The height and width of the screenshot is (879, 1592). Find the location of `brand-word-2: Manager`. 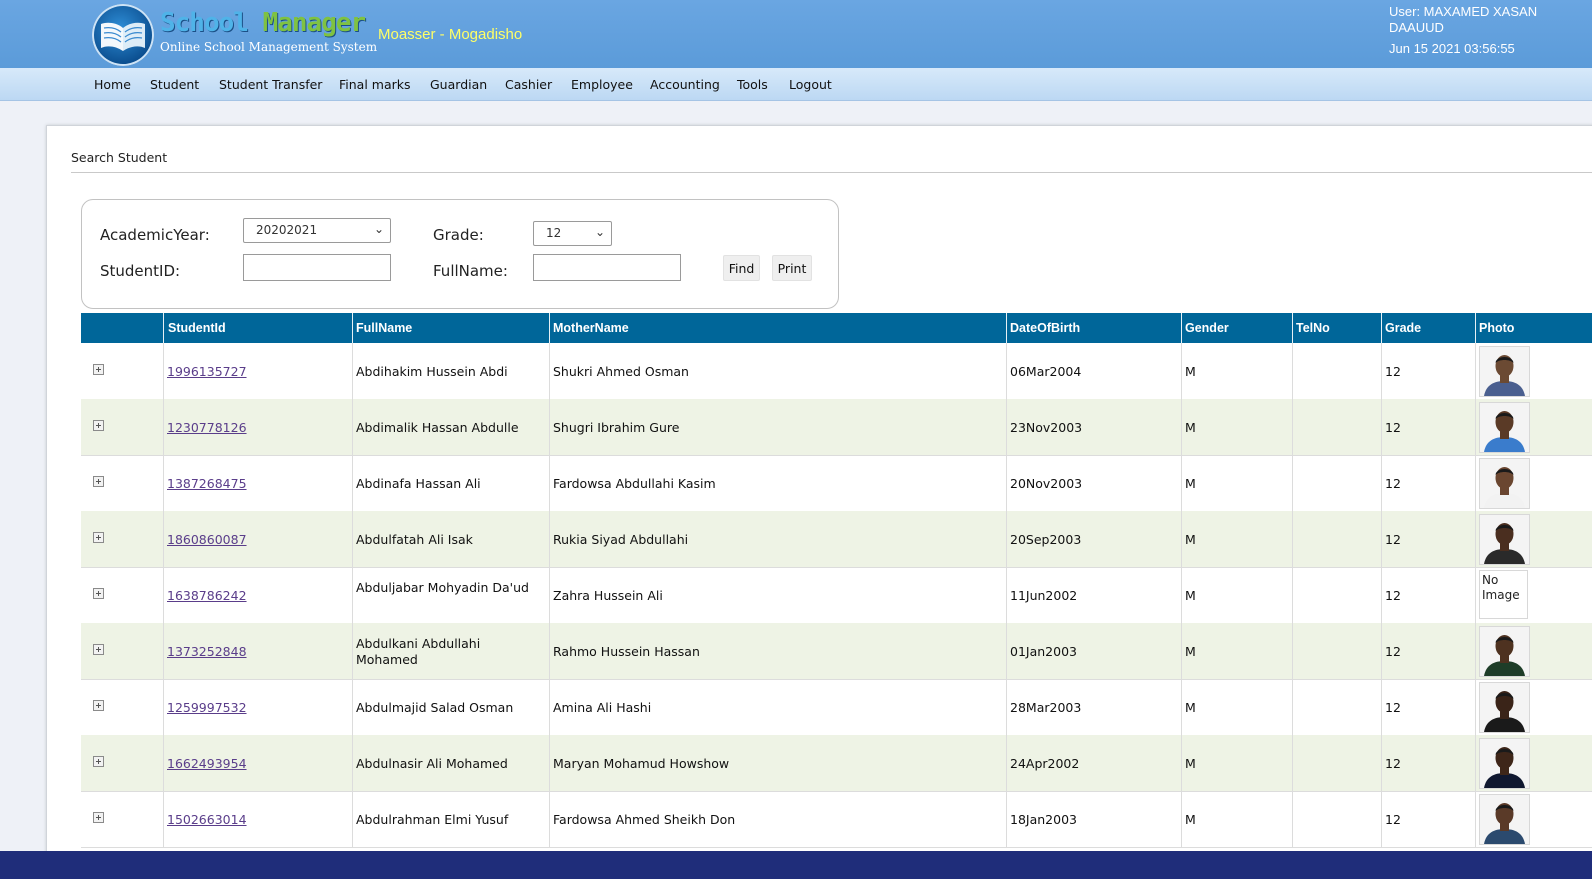

brand-word-2: Manager is located at coordinates (314, 23).